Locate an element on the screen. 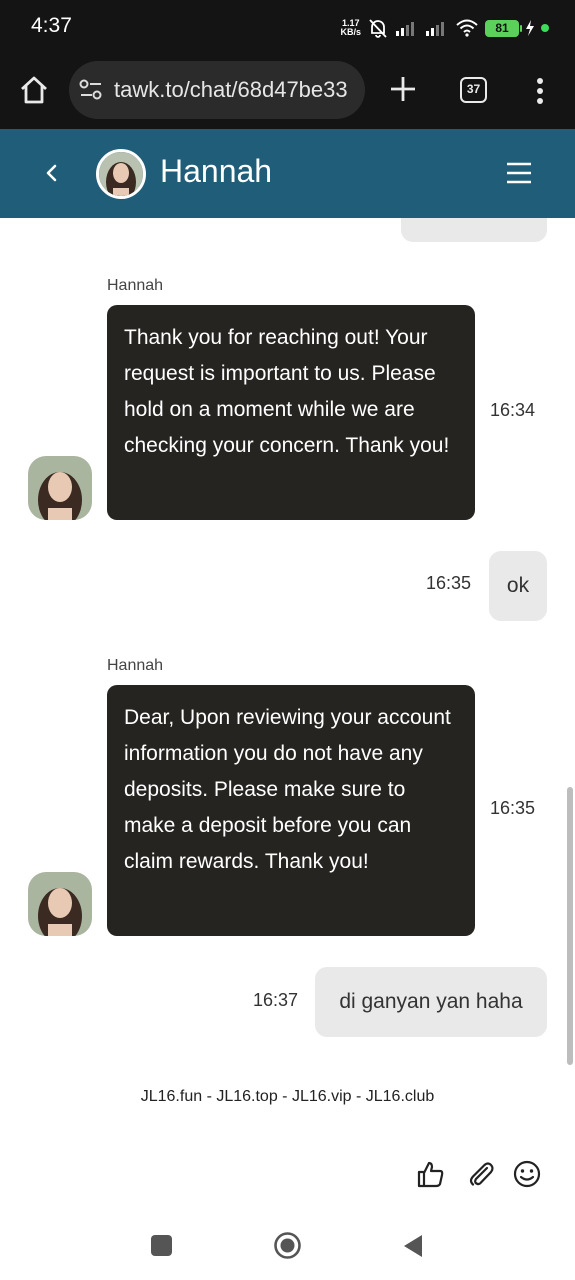 The image size is (575, 1280). message-time: 16:37 is located at coordinates (276, 1000).